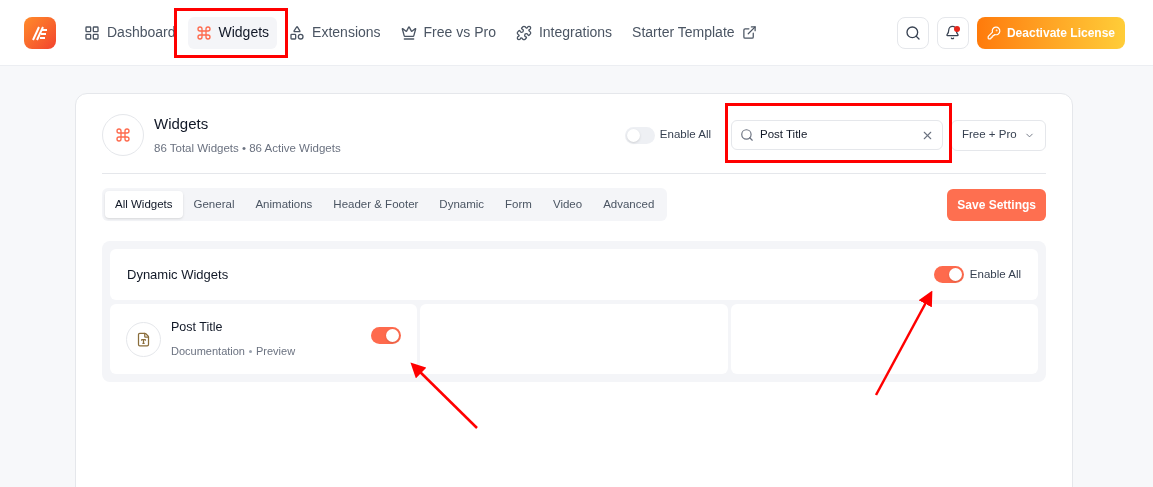 The image size is (1153, 487). What do you see at coordinates (208, 351) in the screenshot?
I see `widget-link: Documentation` at bounding box center [208, 351].